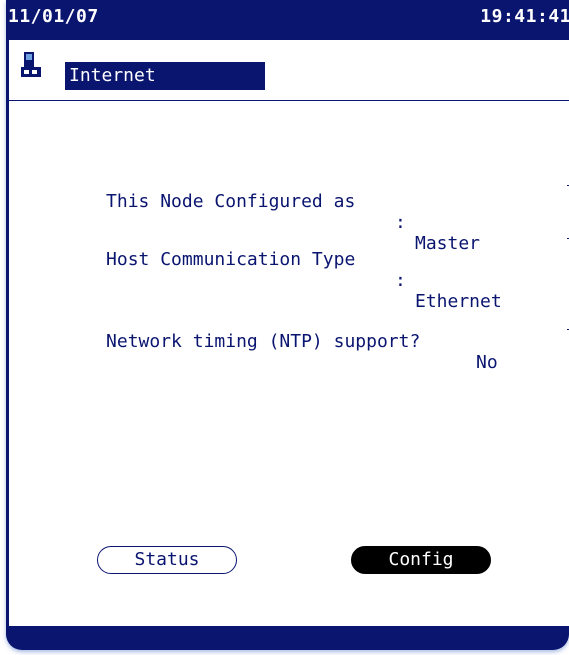 This screenshot has height=655, width=569. I want to click on setting-value: No, so click(487, 362).